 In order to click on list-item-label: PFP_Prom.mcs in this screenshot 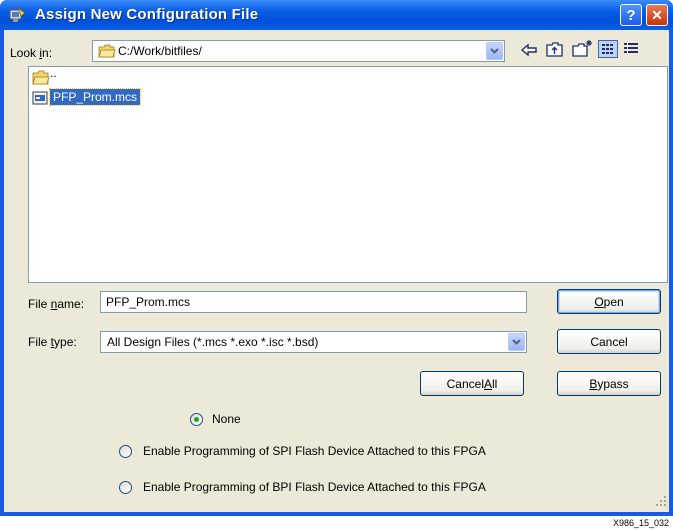, I will do `click(95, 97)`.